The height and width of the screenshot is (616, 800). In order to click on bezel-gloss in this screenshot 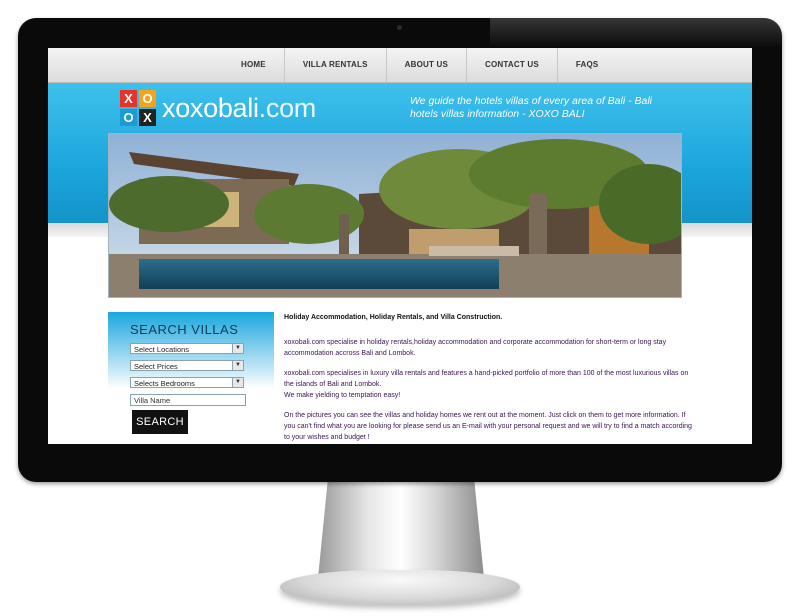, I will do `click(636, 33)`.